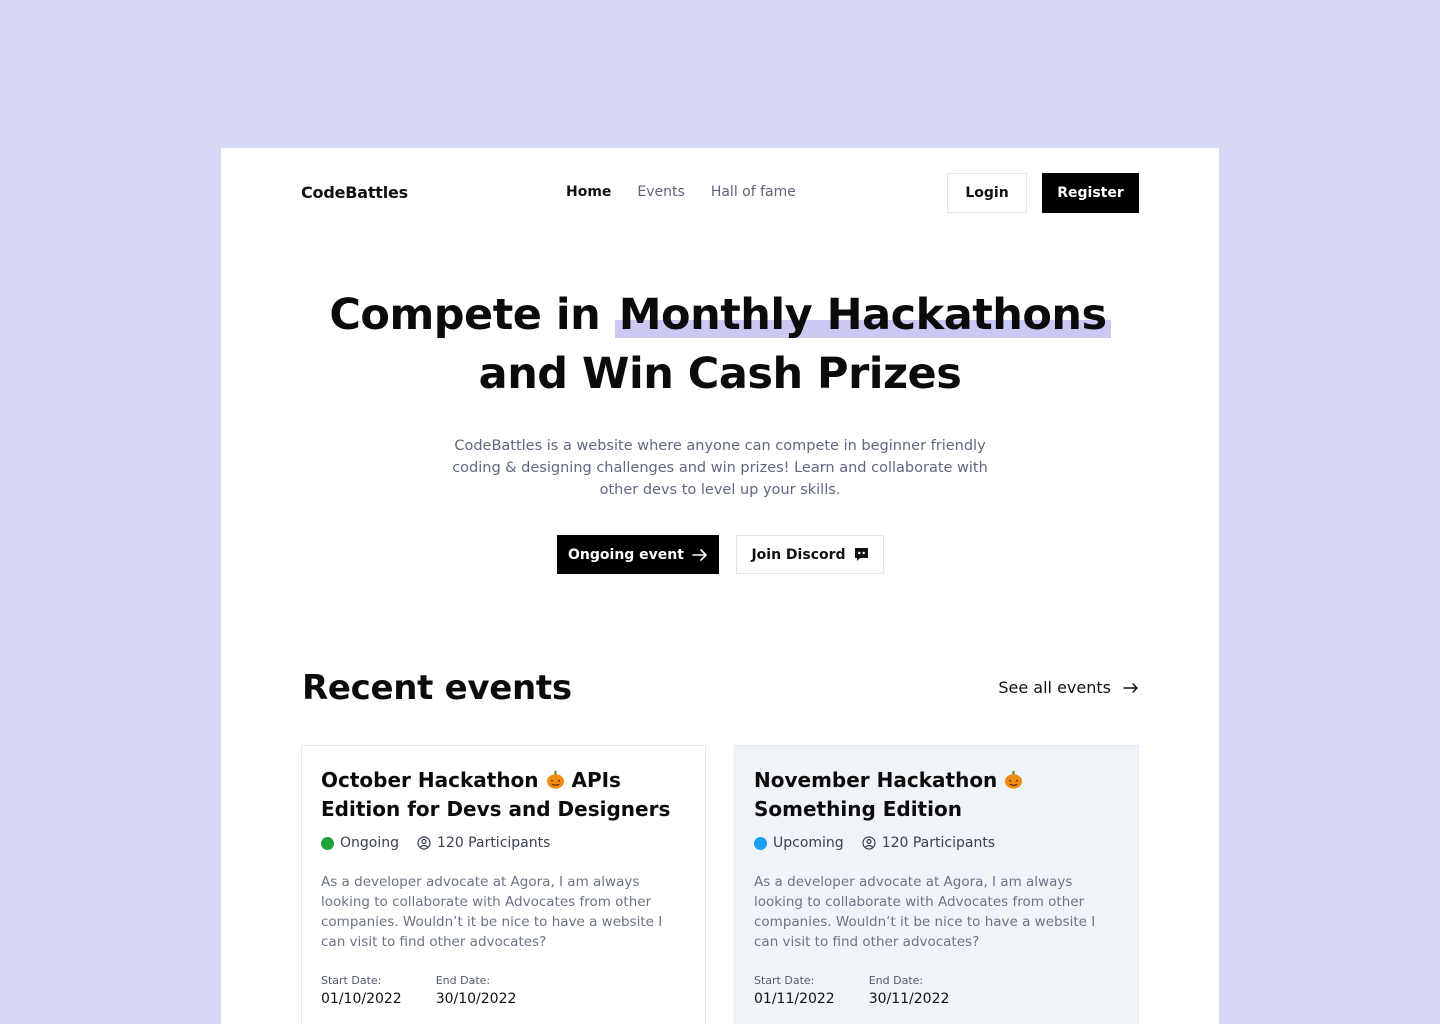 The height and width of the screenshot is (1024, 1440). What do you see at coordinates (876, 780) in the screenshot?
I see `event-title-start: November Hackathon` at bounding box center [876, 780].